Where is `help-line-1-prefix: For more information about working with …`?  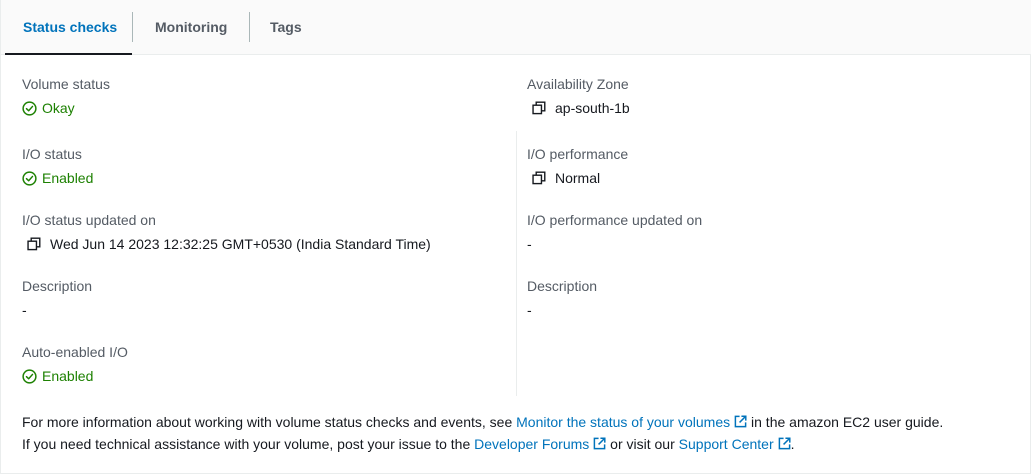
help-line-1-prefix: For more information about working with … is located at coordinates (269, 422).